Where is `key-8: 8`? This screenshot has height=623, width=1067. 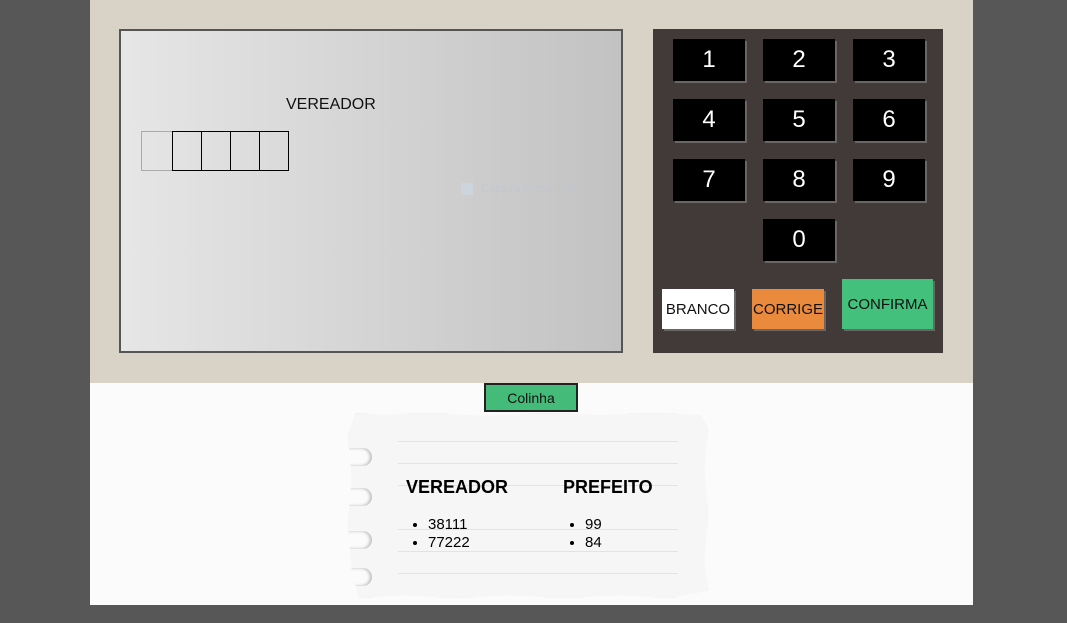 key-8: 8 is located at coordinates (799, 180).